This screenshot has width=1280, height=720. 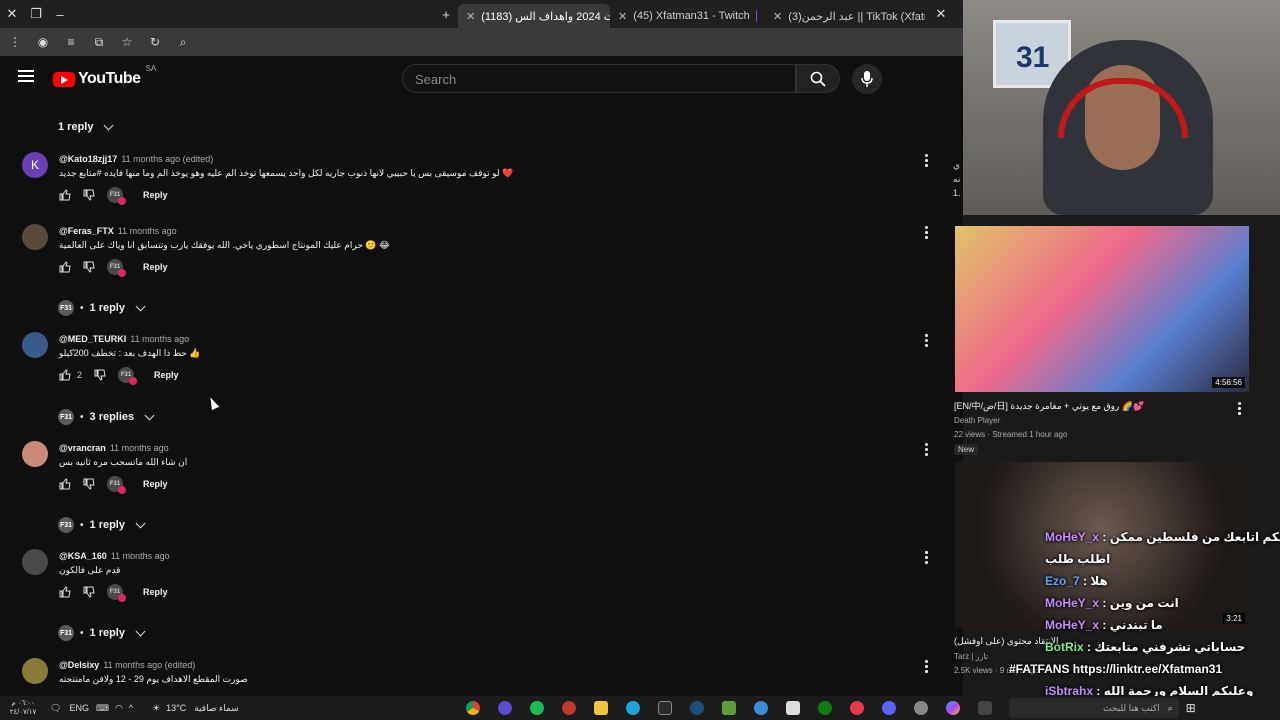 I want to click on favorite-star-icon: ☆, so click(x=127, y=42).